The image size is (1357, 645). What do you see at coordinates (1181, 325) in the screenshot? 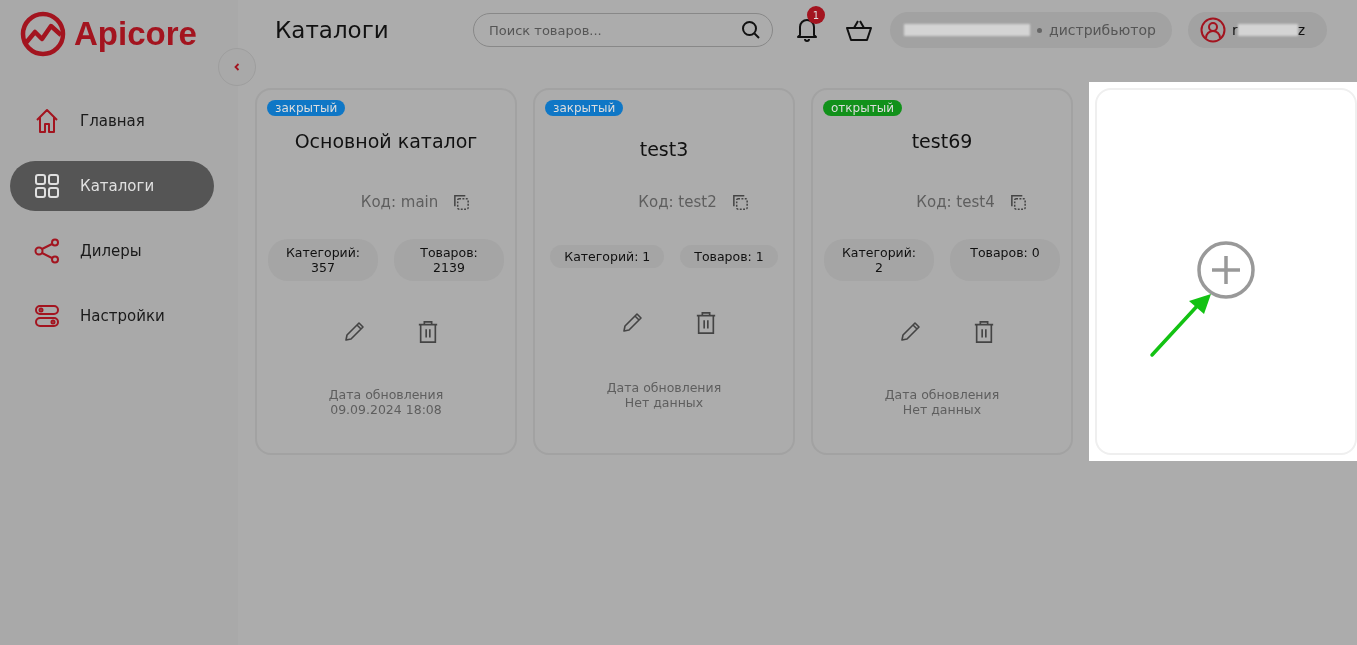
I see `arrow-icon` at bounding box center [1181, 325].